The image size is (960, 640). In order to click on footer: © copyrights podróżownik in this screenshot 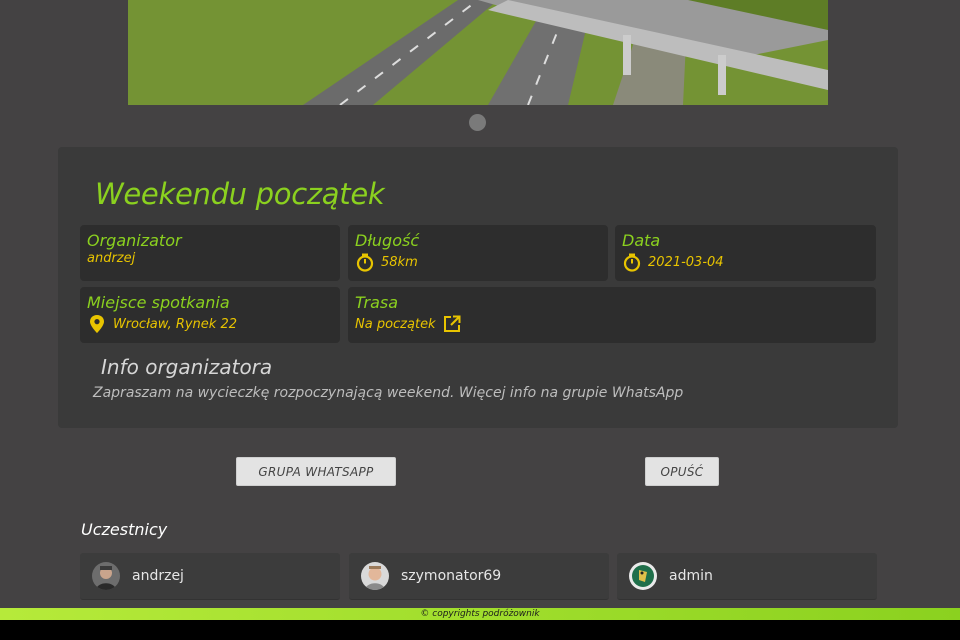, I will do `click(480, 614)`.